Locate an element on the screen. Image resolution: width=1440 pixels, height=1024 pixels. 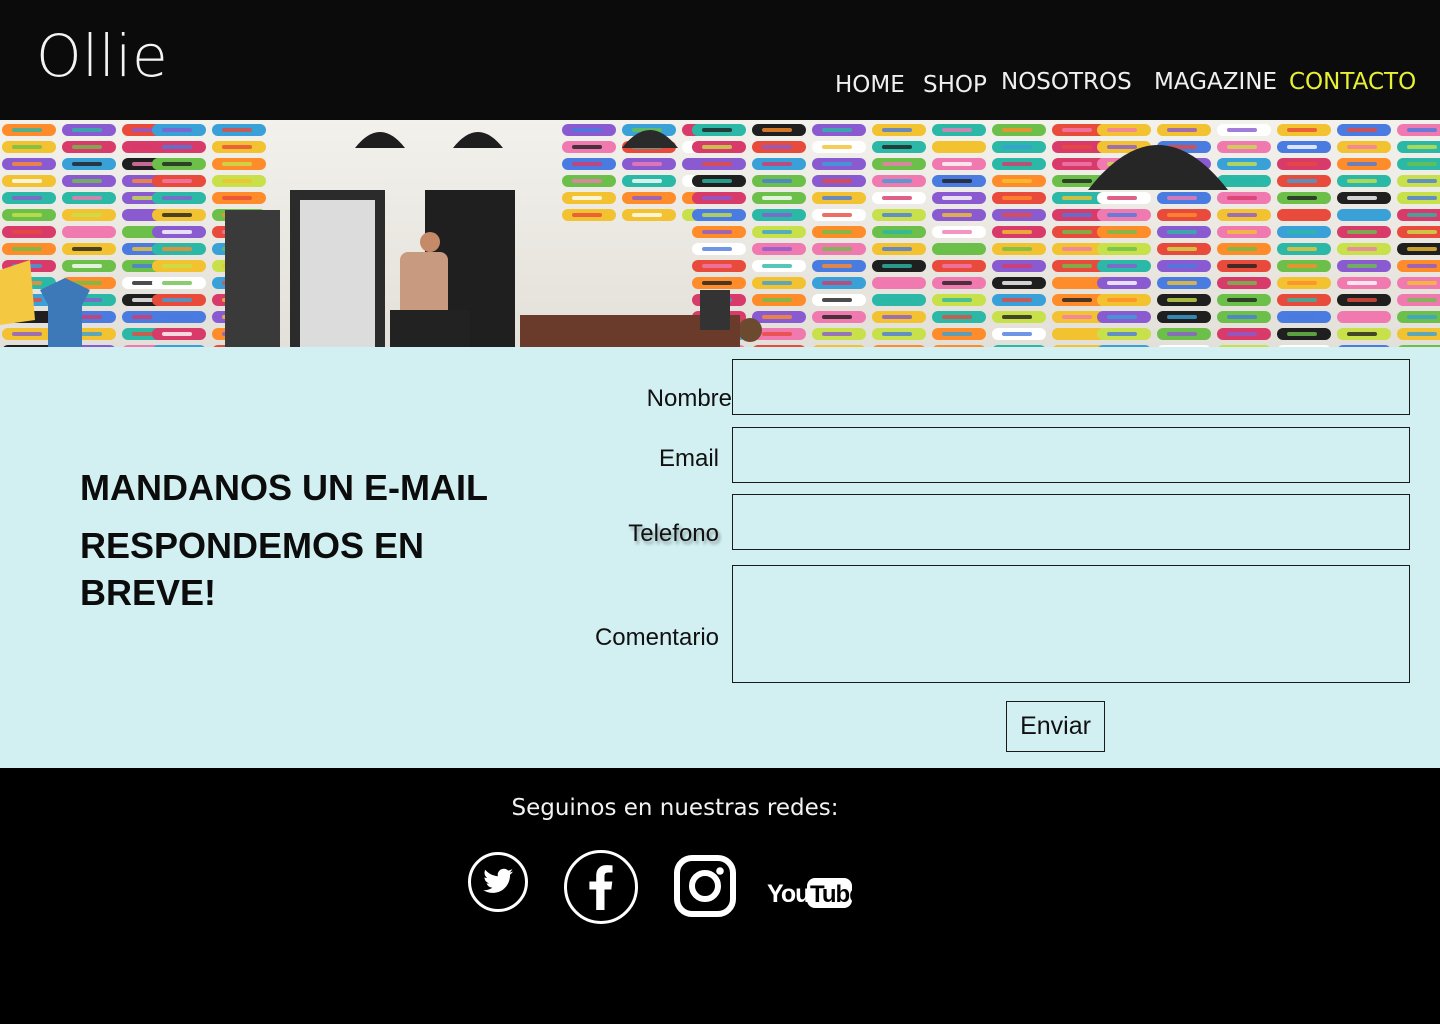
email-field is located at coordinates (1071, 455).